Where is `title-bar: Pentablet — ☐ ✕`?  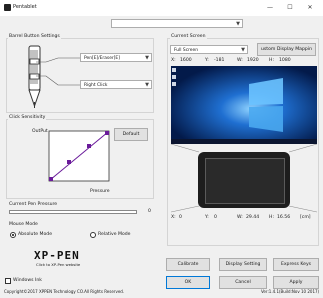 title-bar: Pentablet — ☐ ✕ is located at coordinates (161, 8).